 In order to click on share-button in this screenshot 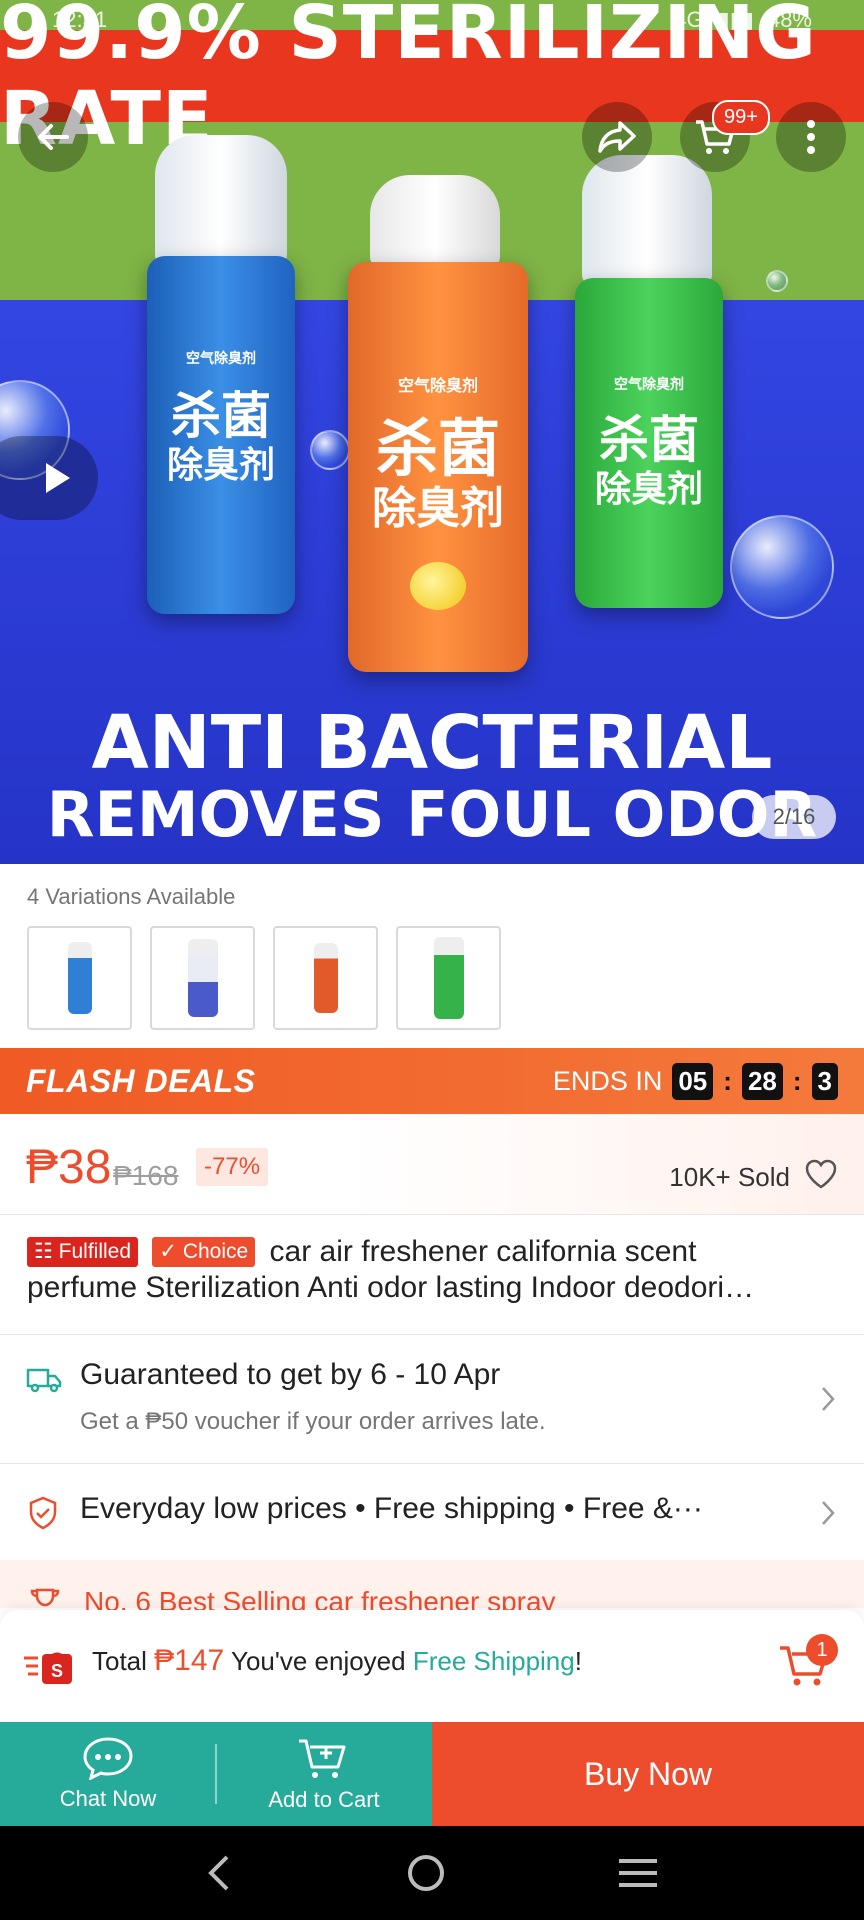, I will do `click(617, 137)`.